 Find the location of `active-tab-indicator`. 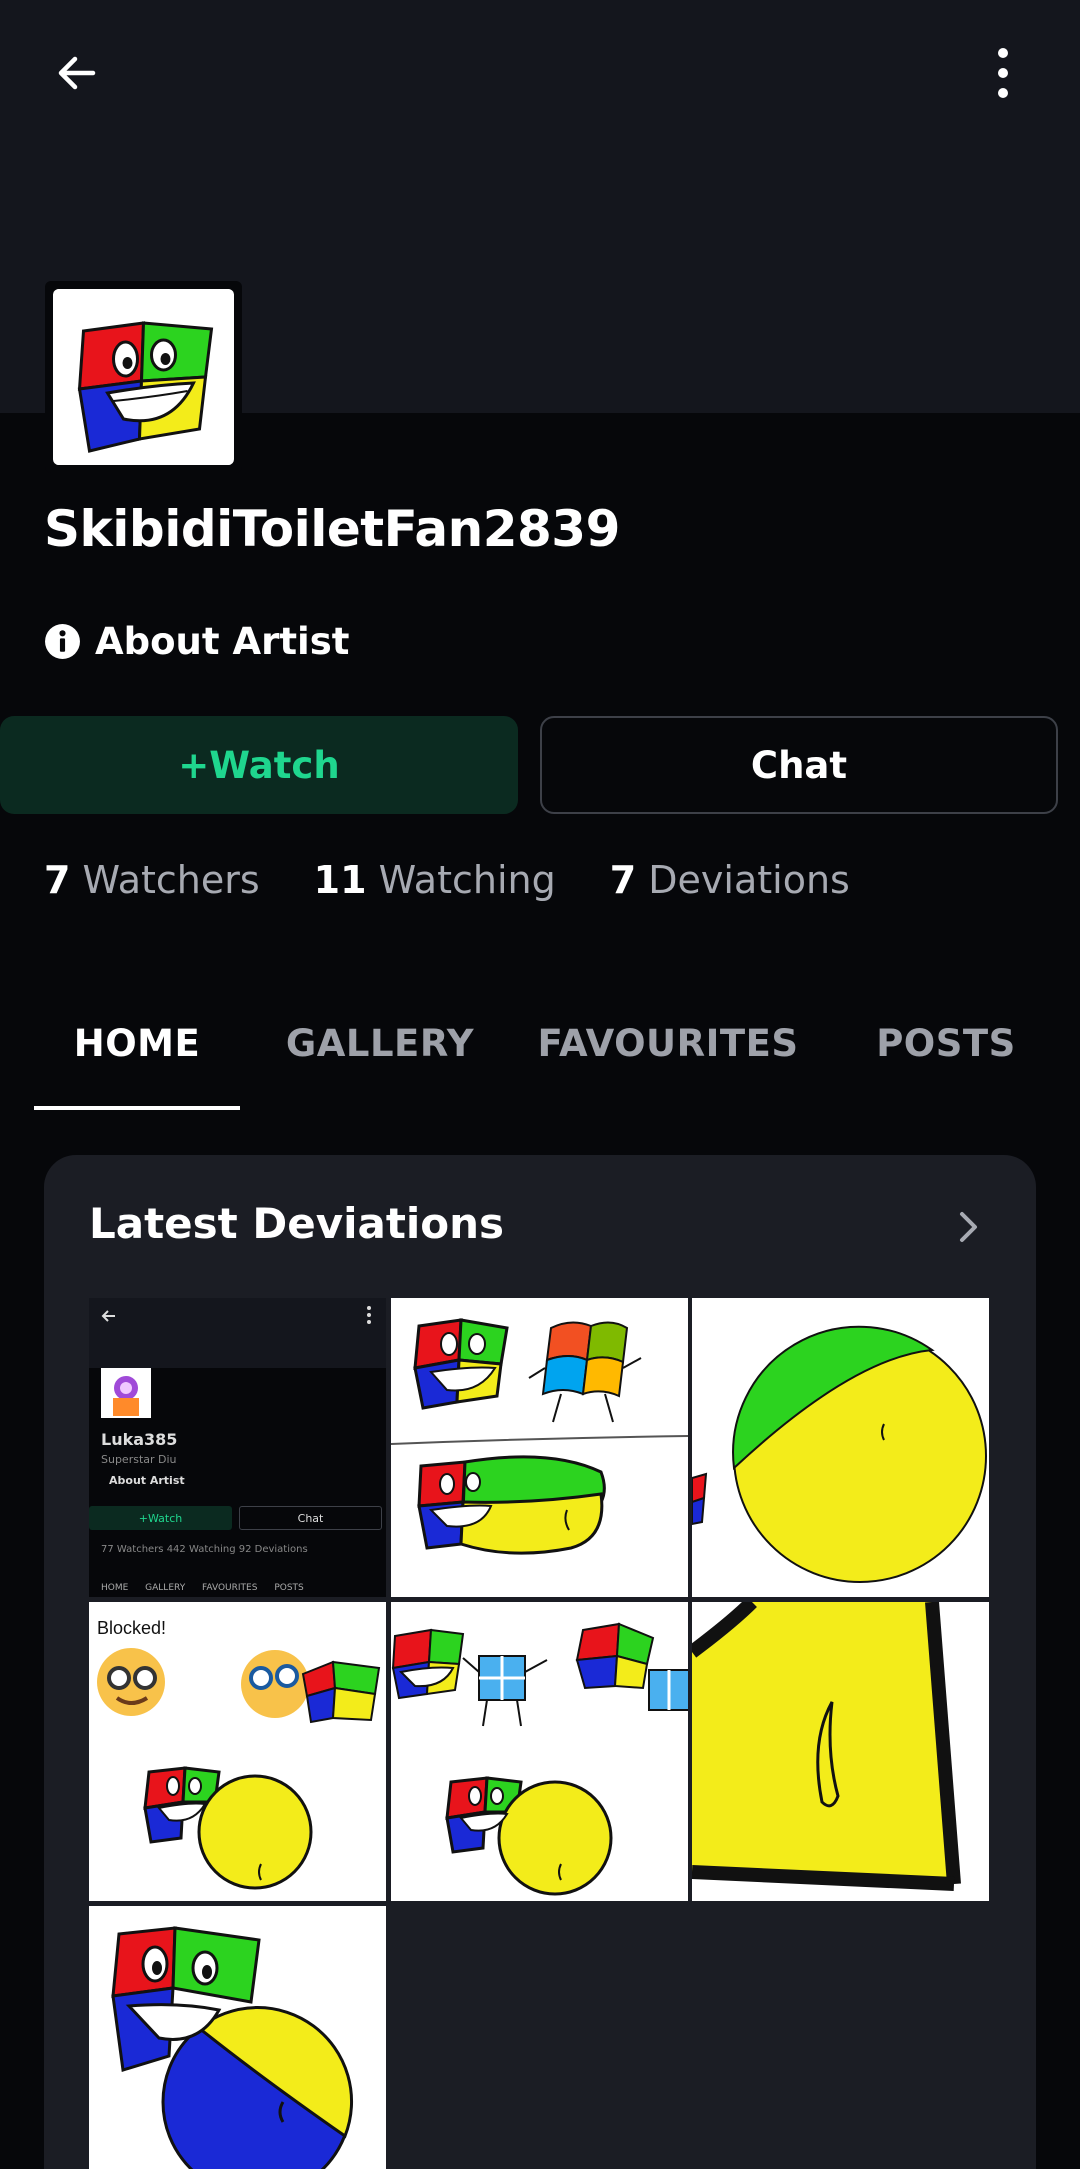

active-tab-indicator is located at coordinates (137, 1108).